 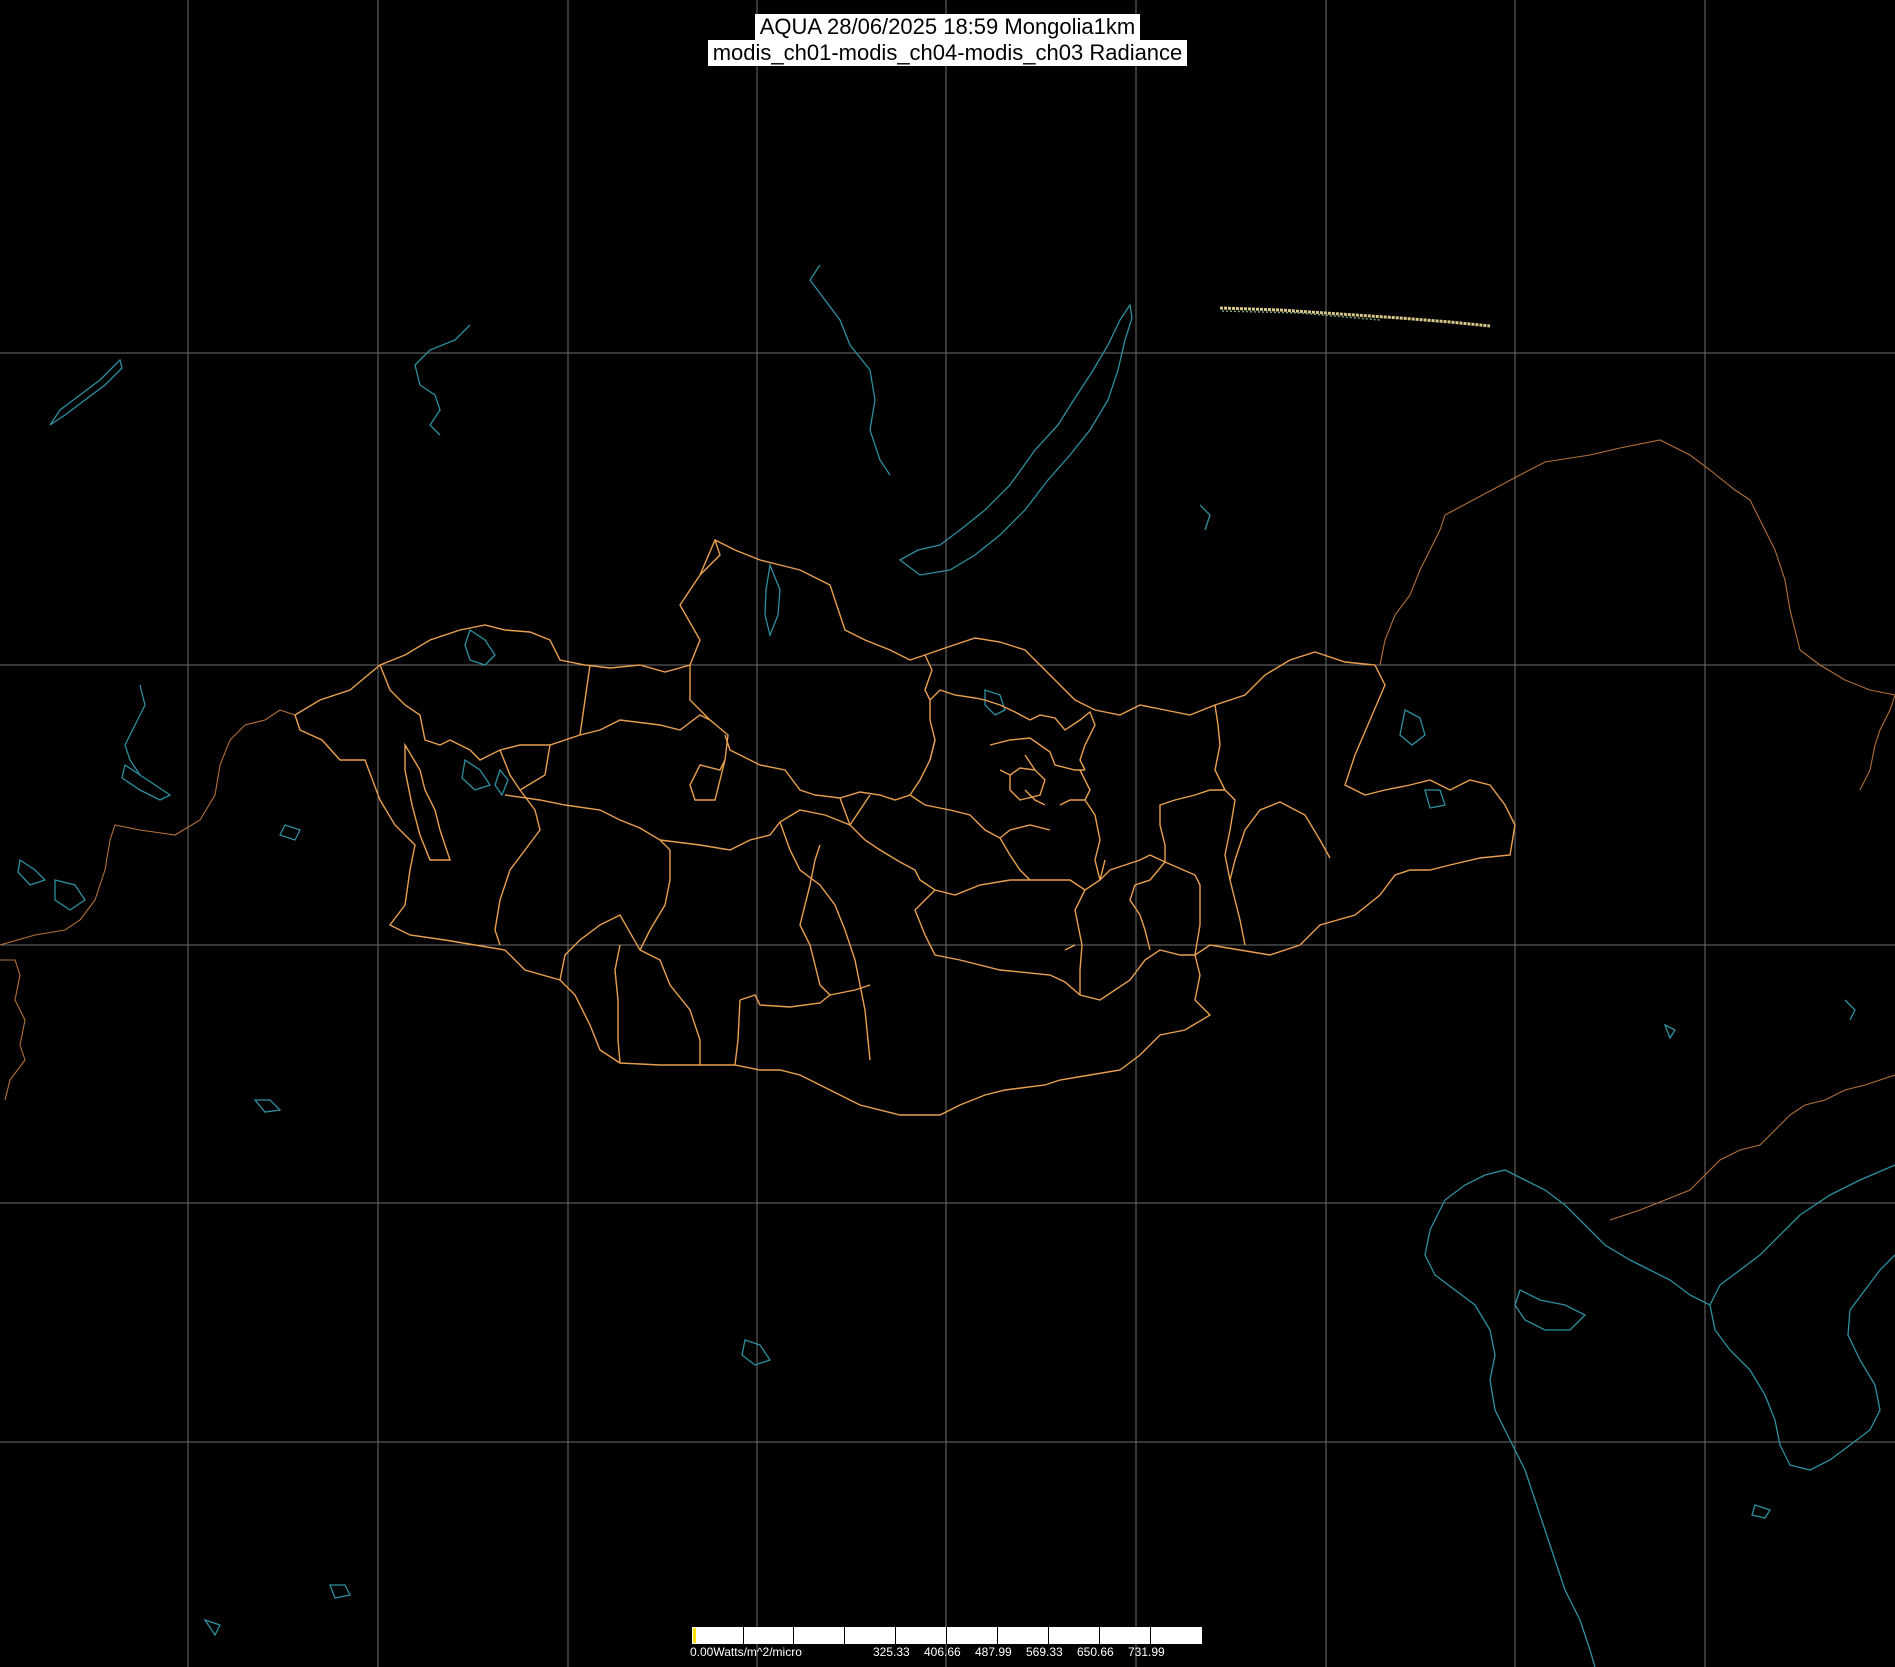 What do you see at coordinates (1590, 552) in the screenshot?
I see `border-russia-china-northeast` at bounding box center [1590, 552].